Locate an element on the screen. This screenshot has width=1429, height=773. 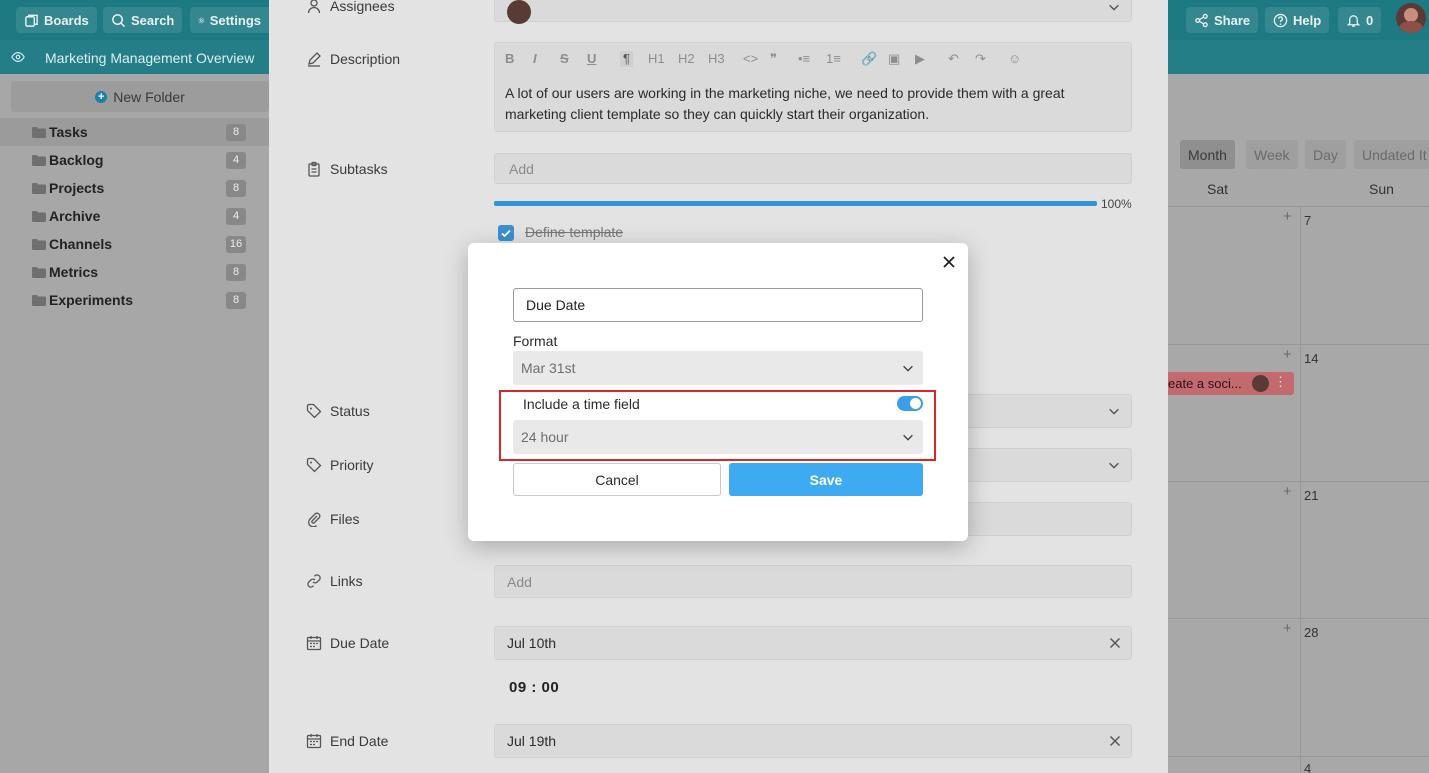
subtasks-input: Add is located at coordinates (813, 168).